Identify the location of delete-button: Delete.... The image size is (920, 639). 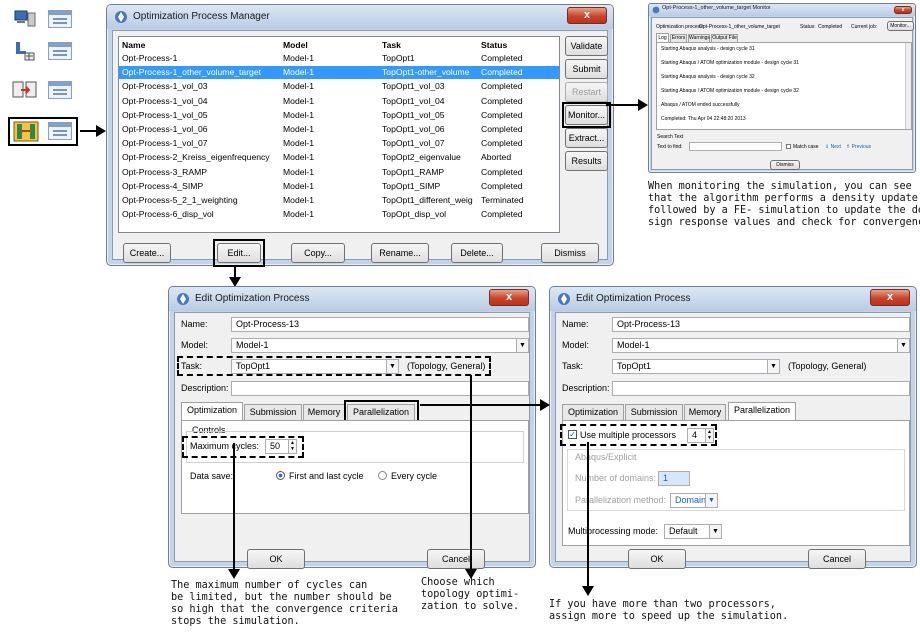
(477, 253).